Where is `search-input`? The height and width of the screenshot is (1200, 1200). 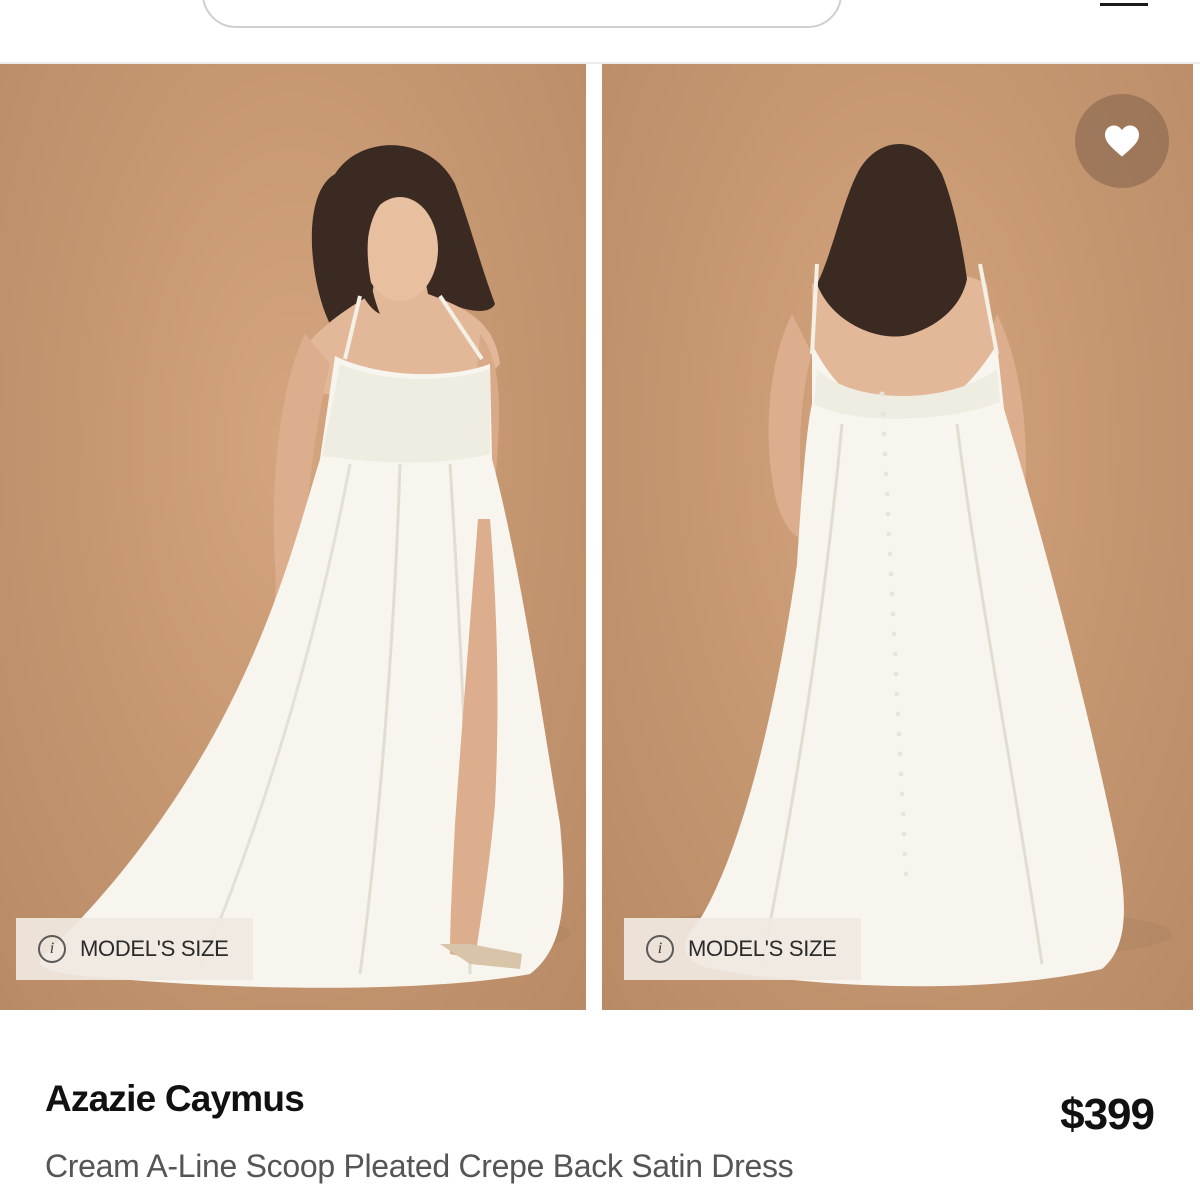
search-input is located at coordinates (522, 14).